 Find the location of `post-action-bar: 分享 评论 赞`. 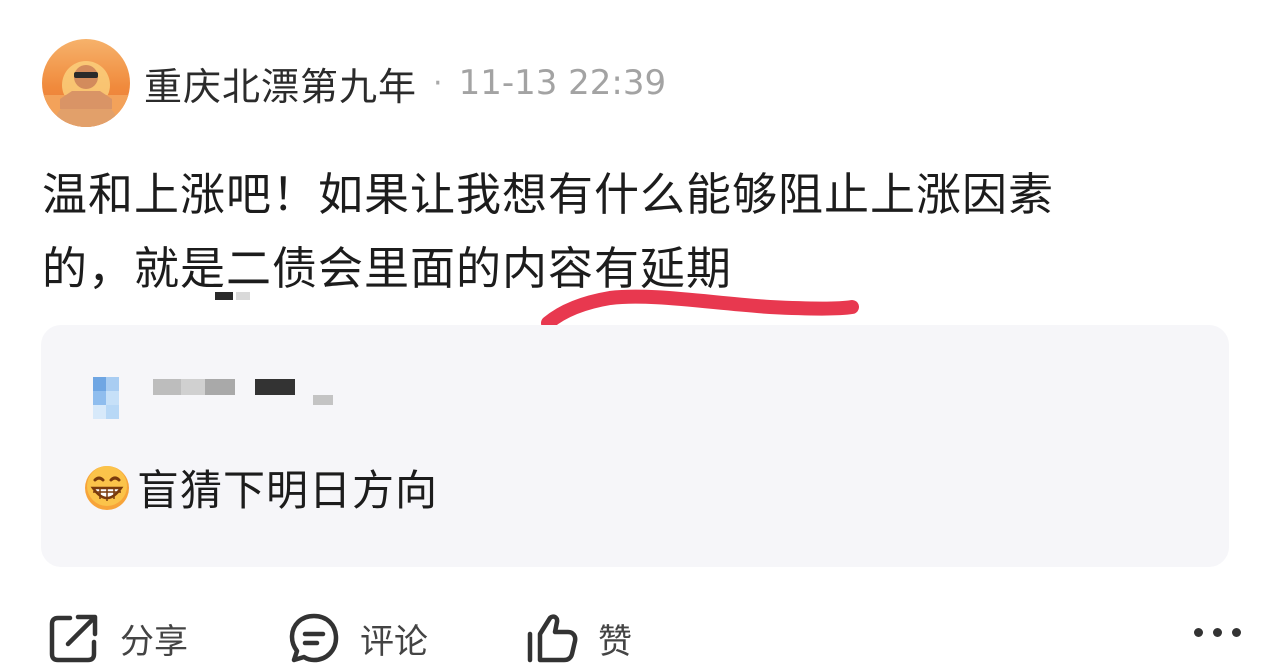

post-action-bar: 分享 评论 赞 is located at coordinates (638, 633).